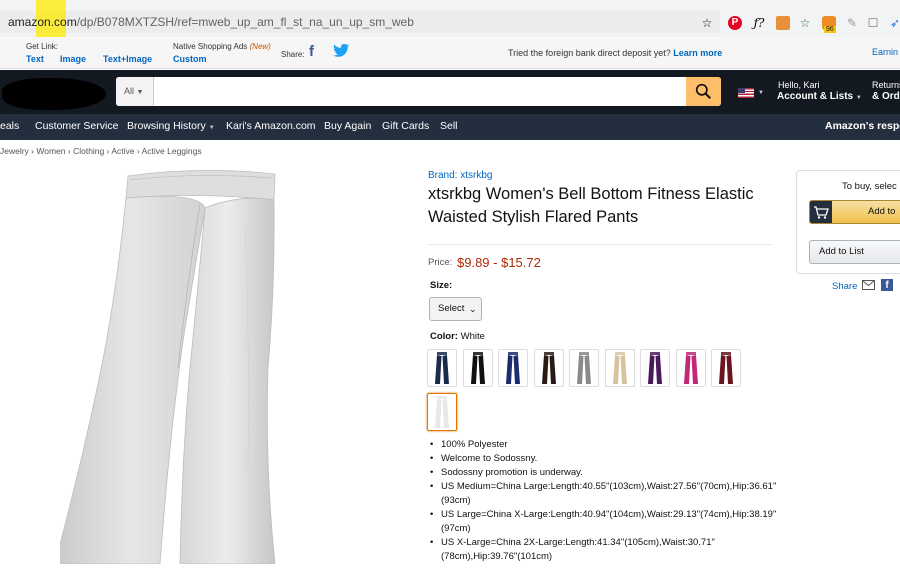 The image size is (900, 569). What do you see at coordinates (882, 211) in the screenshot?
I see `add-to-cart-label: Add to` at bounding box center [882, 211].